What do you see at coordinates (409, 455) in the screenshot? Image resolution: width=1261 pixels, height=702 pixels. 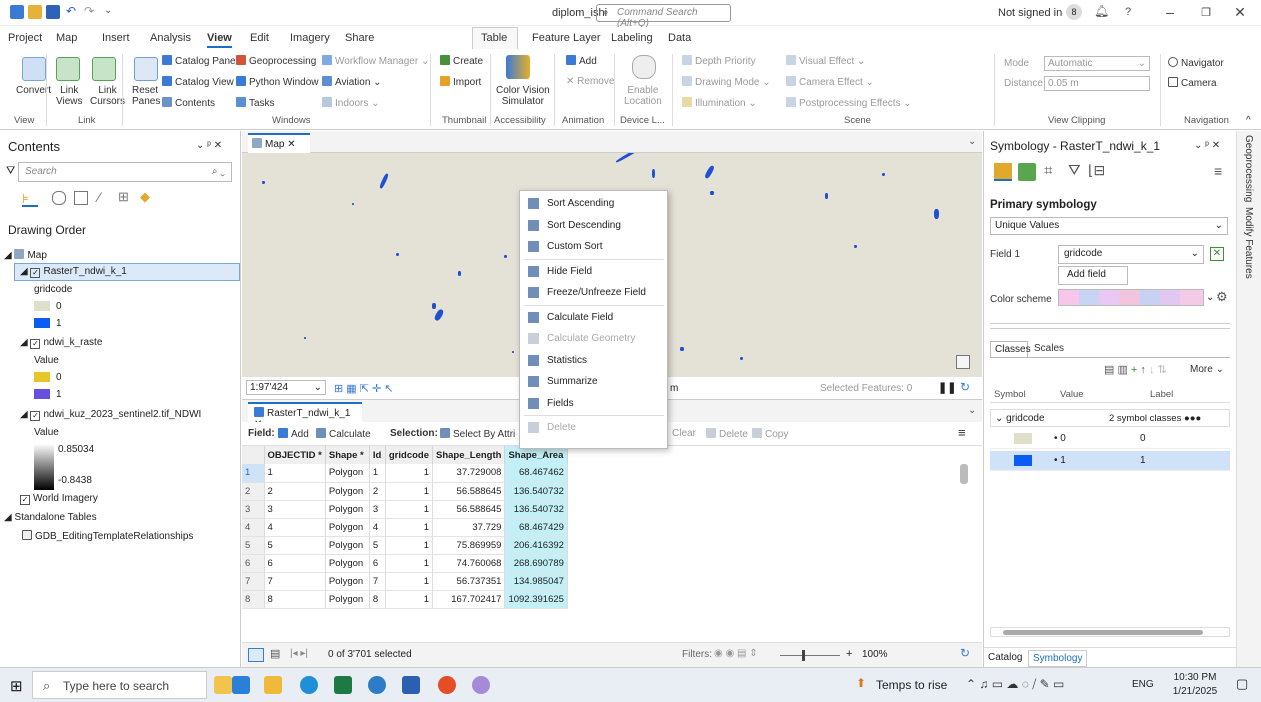 I see `column-header: gridcode` at bounding box center [409, 455].